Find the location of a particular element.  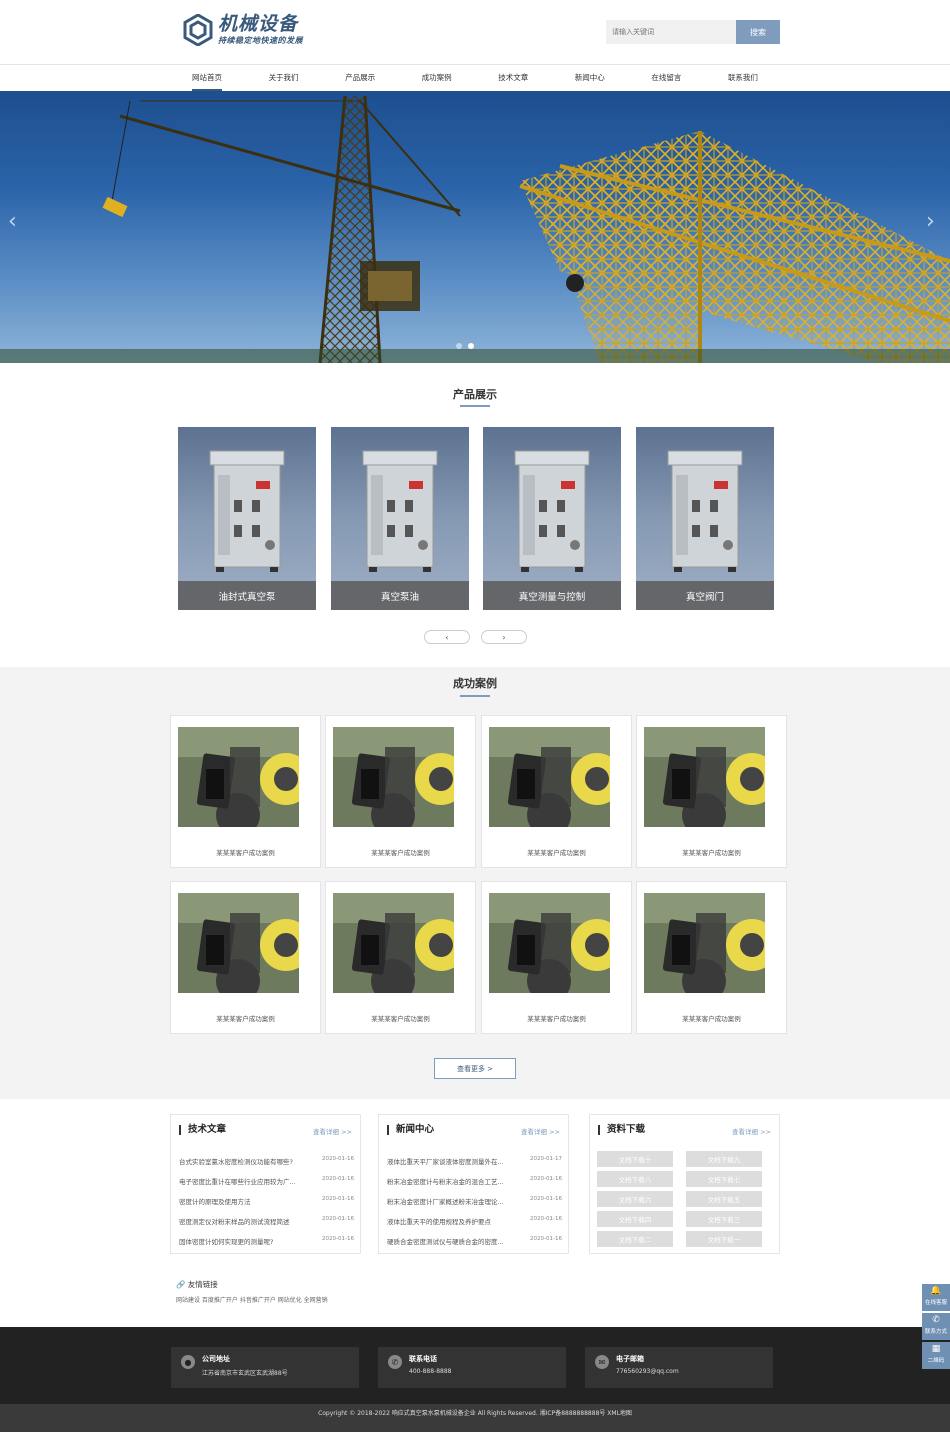

news-more-link: 查看详细 >> is located at coordinates (540, 1131).